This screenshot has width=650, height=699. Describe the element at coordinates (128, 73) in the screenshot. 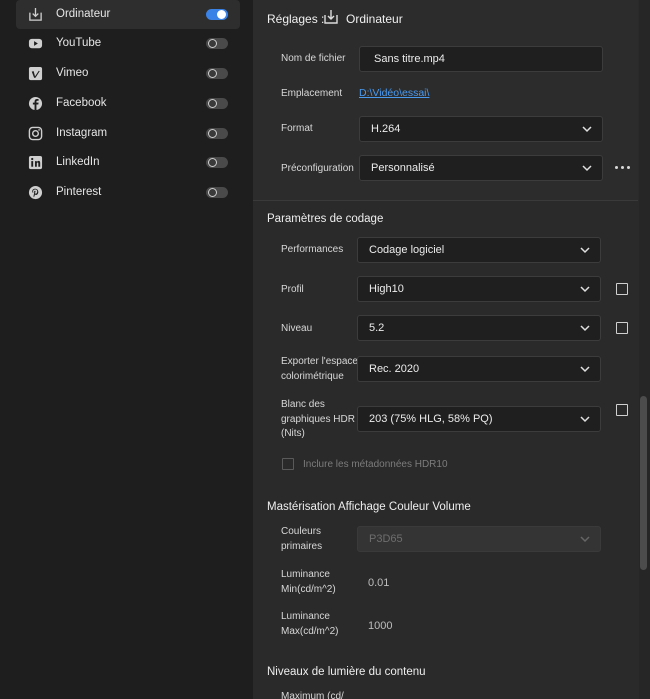

I see `sidebar-item-vimeo: Vimeo` at that location.